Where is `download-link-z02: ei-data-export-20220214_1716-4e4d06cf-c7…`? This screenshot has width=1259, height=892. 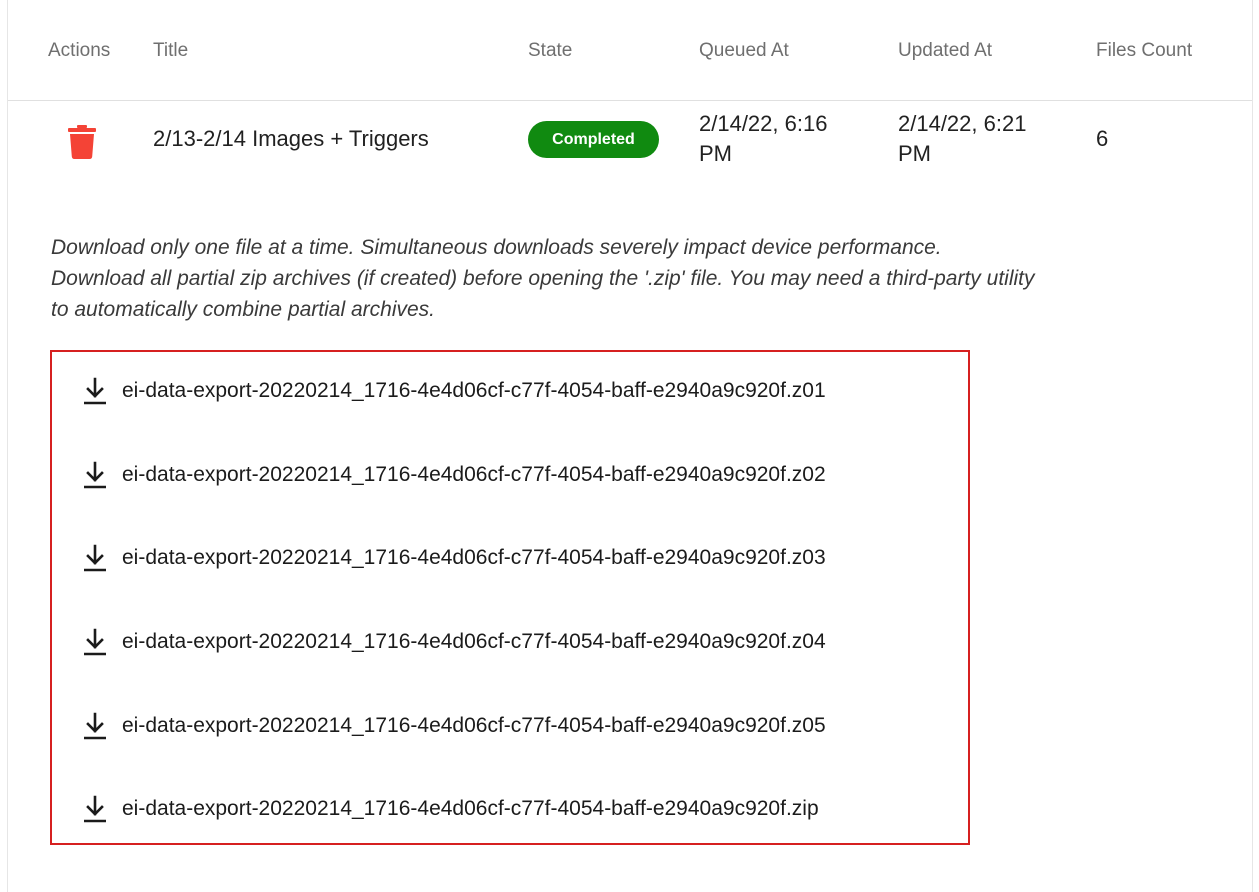
download-link-z02: ei-data-export-20220214_1716-4e4d06cf-c7… is located at coordinates (454, 475).